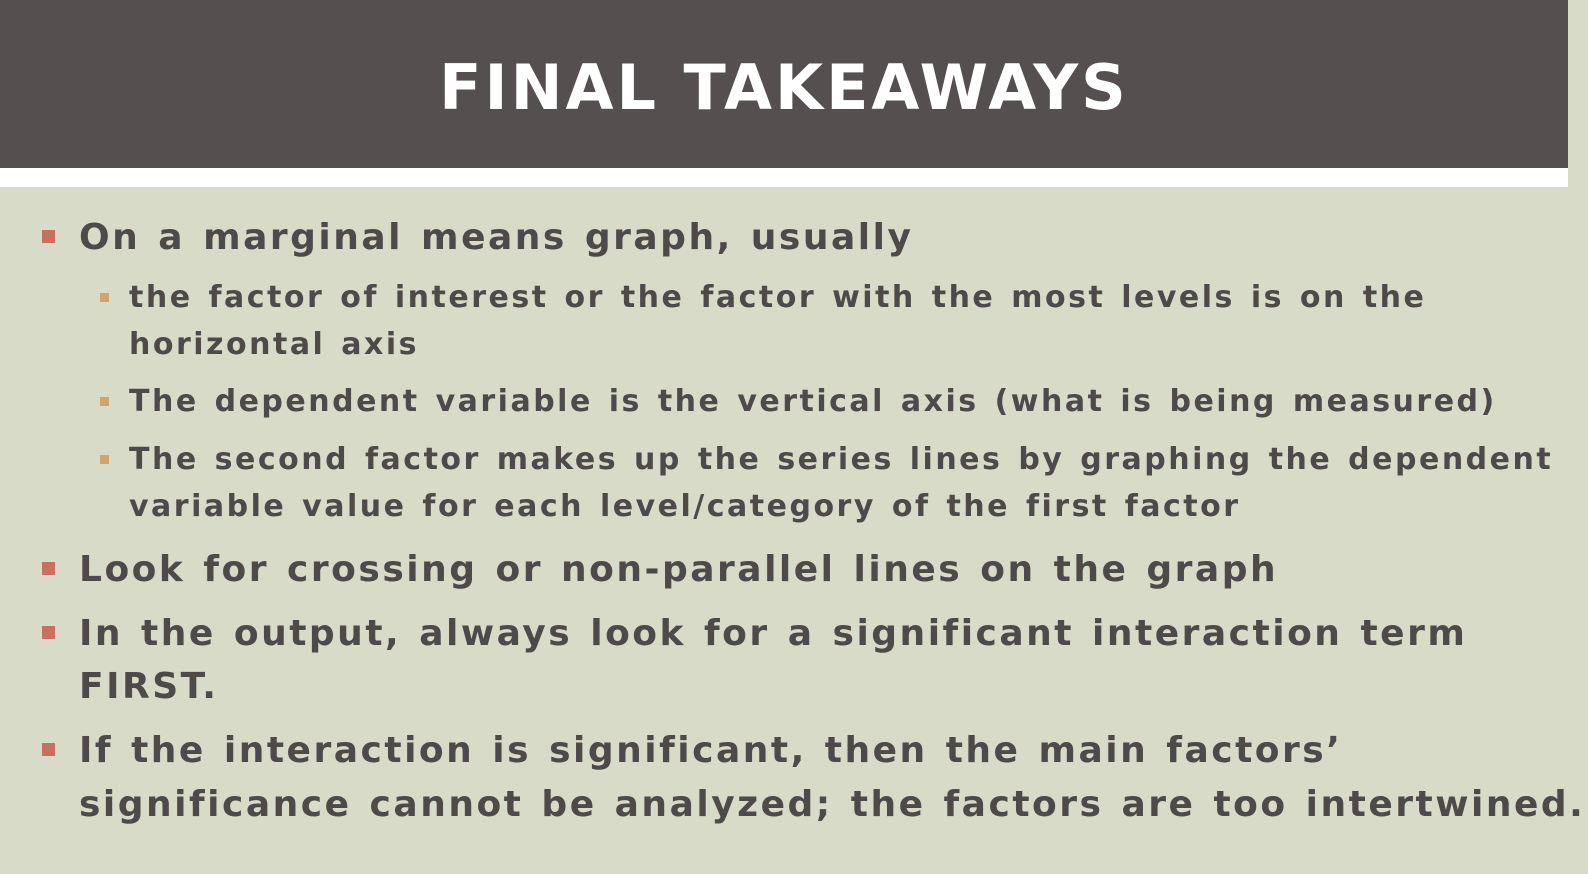  I want to click on slide-title: FINAL TAKEAWAYS, so click(784, 87).